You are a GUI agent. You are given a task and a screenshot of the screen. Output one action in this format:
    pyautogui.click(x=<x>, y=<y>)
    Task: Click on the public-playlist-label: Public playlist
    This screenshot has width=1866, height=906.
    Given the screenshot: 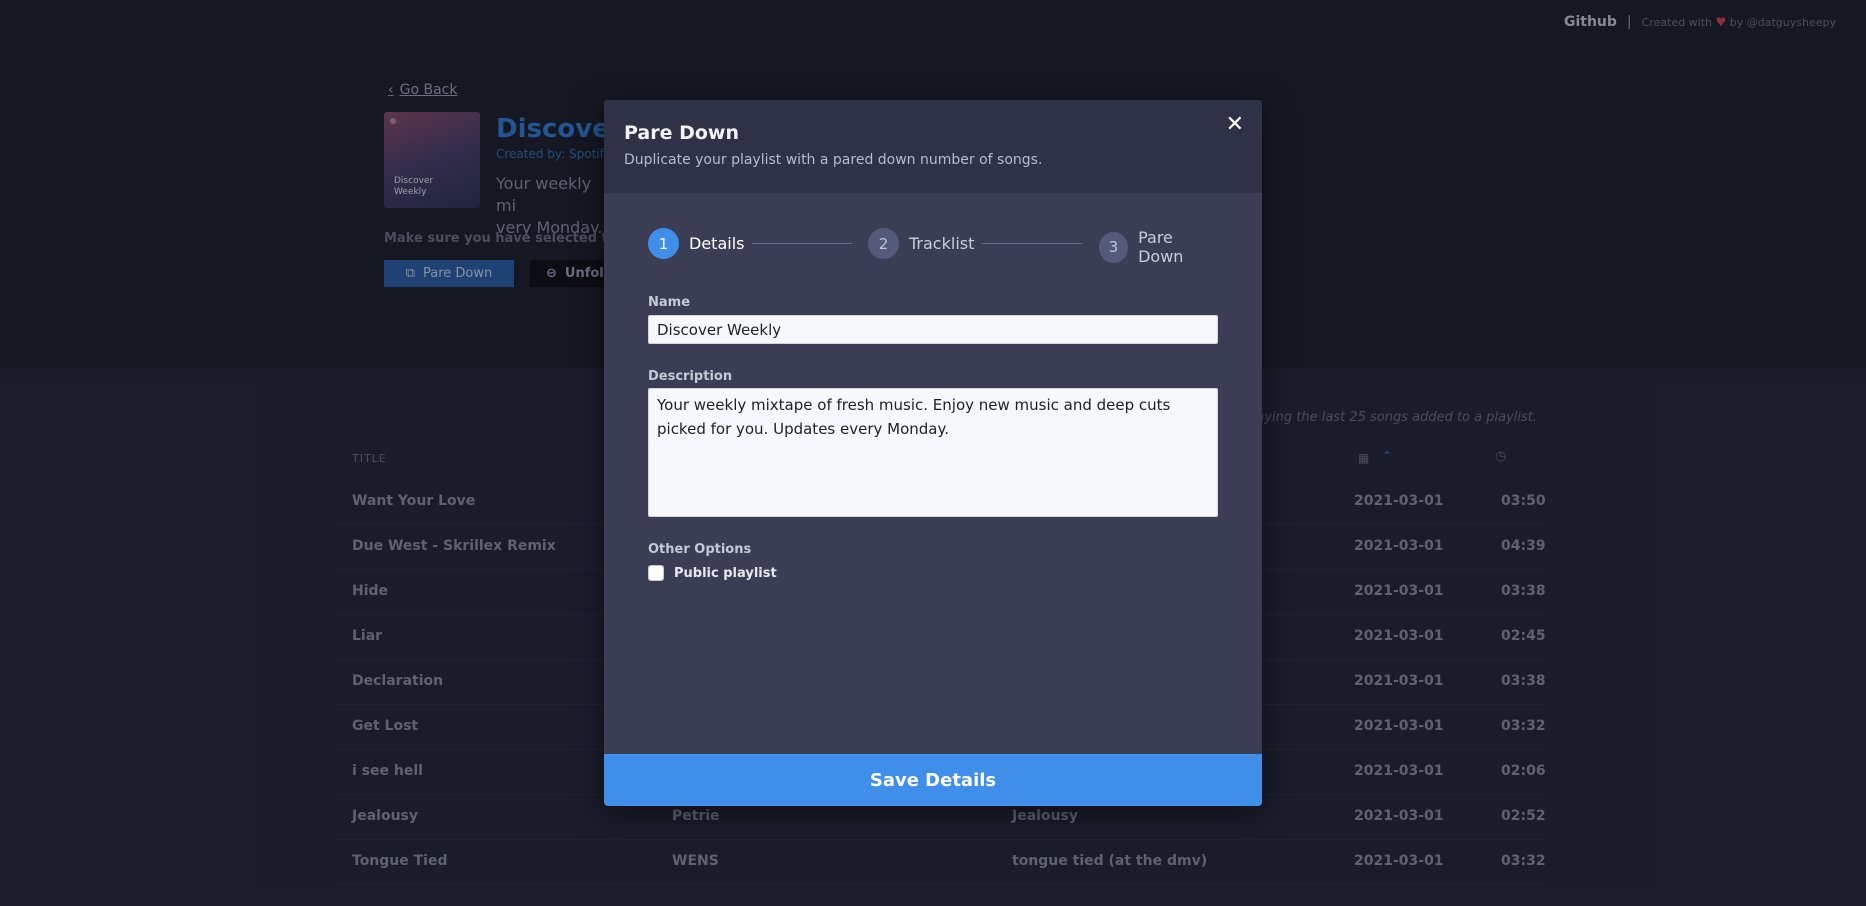 What is the action you would take?
    pyautogui.click(x=725, y=573)
    